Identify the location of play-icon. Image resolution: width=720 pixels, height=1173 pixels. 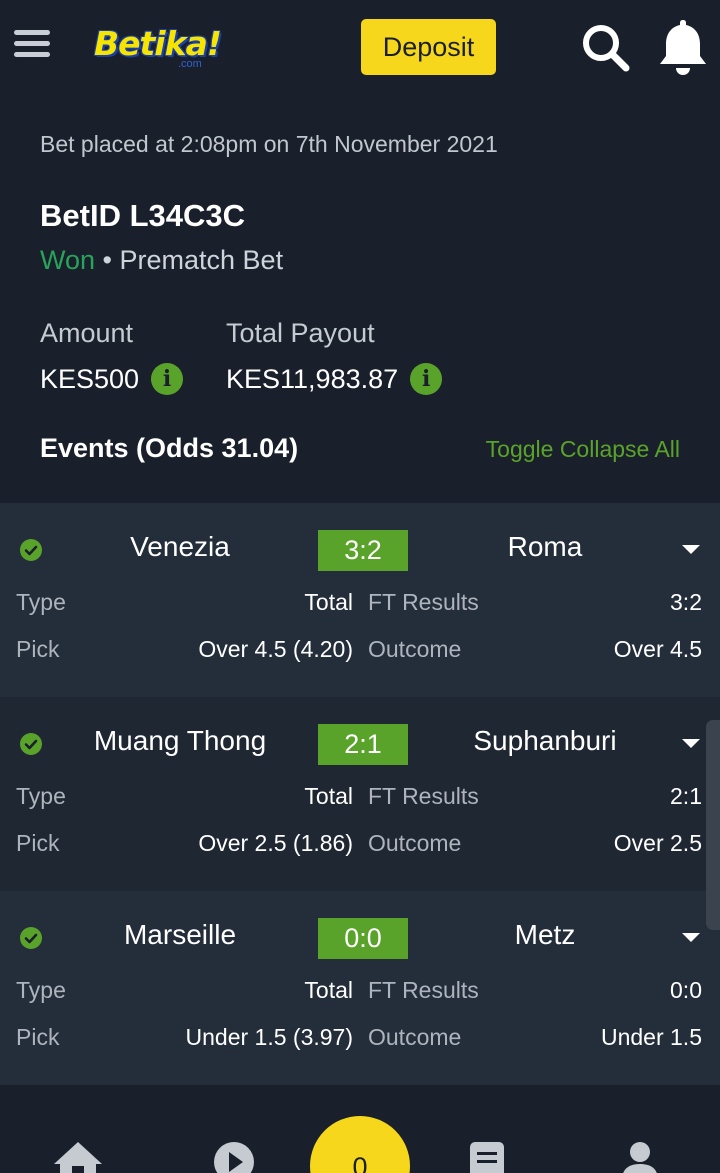
(234, 1156).